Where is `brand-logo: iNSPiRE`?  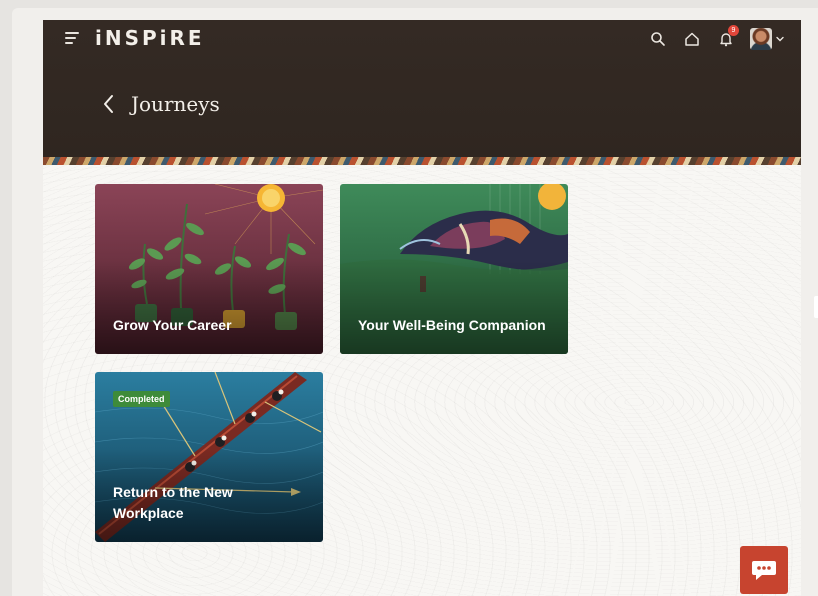 brand-logo: iNSPiRE is located at coordinates (150, 38).